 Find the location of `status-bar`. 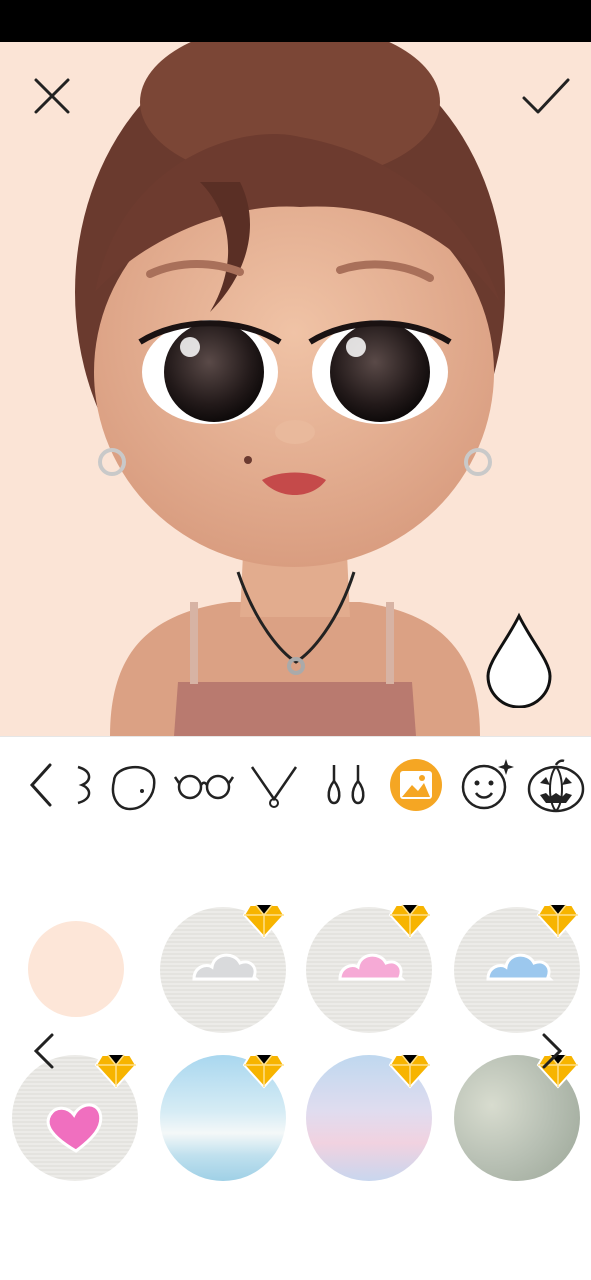

status-bar is located at coordinates (295, 21).